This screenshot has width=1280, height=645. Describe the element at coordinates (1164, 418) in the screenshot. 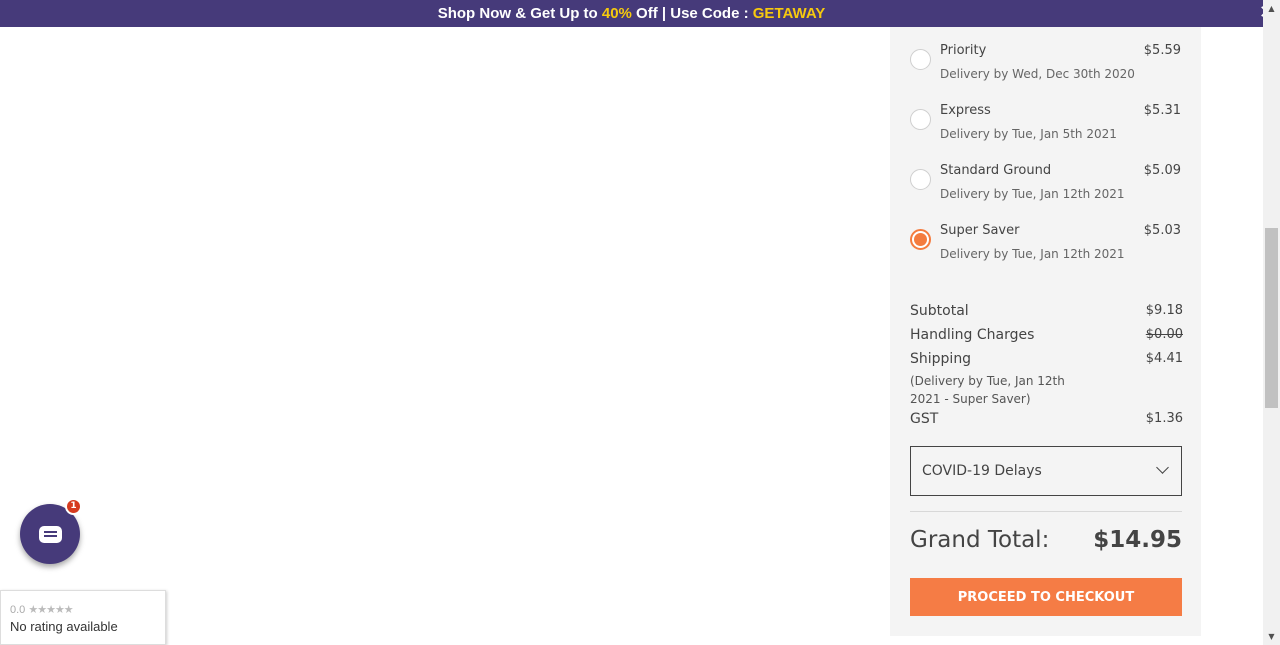

I see `gst-value: $1.36` at that location.